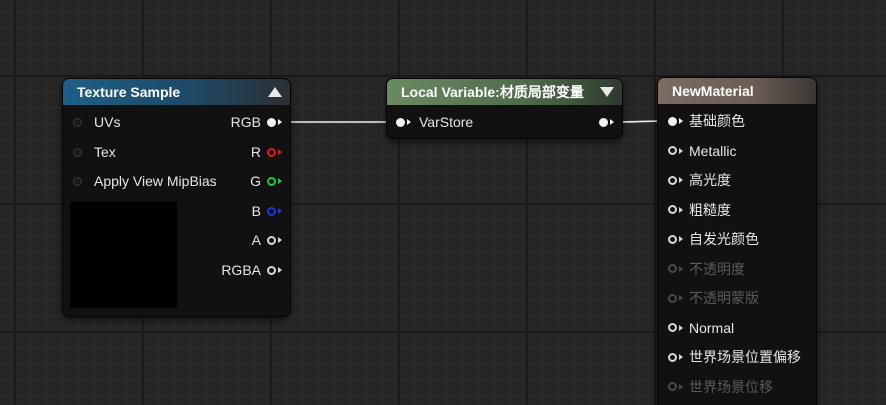 This screenshot has width=886, height=405. I want to click on output-pin-var, so click(606, 122).